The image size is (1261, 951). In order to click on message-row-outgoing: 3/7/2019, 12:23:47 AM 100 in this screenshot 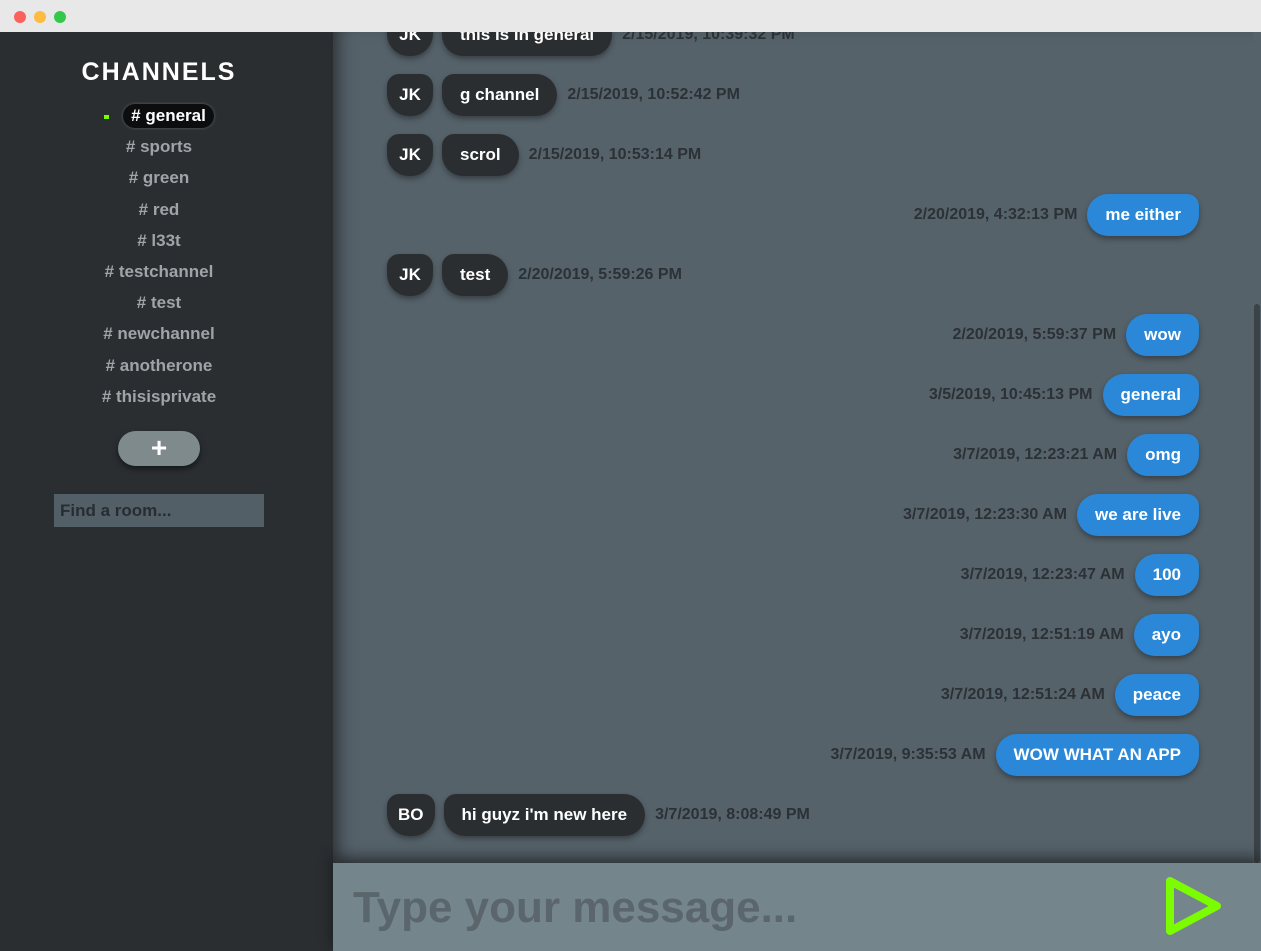, I will do `click(1080, 575)`.